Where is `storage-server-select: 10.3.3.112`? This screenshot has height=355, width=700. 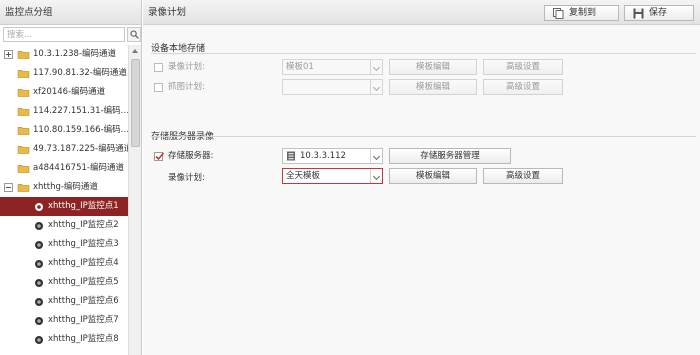
storage-server-select: 10.3.3.112 is located at coordinates (332, 156).